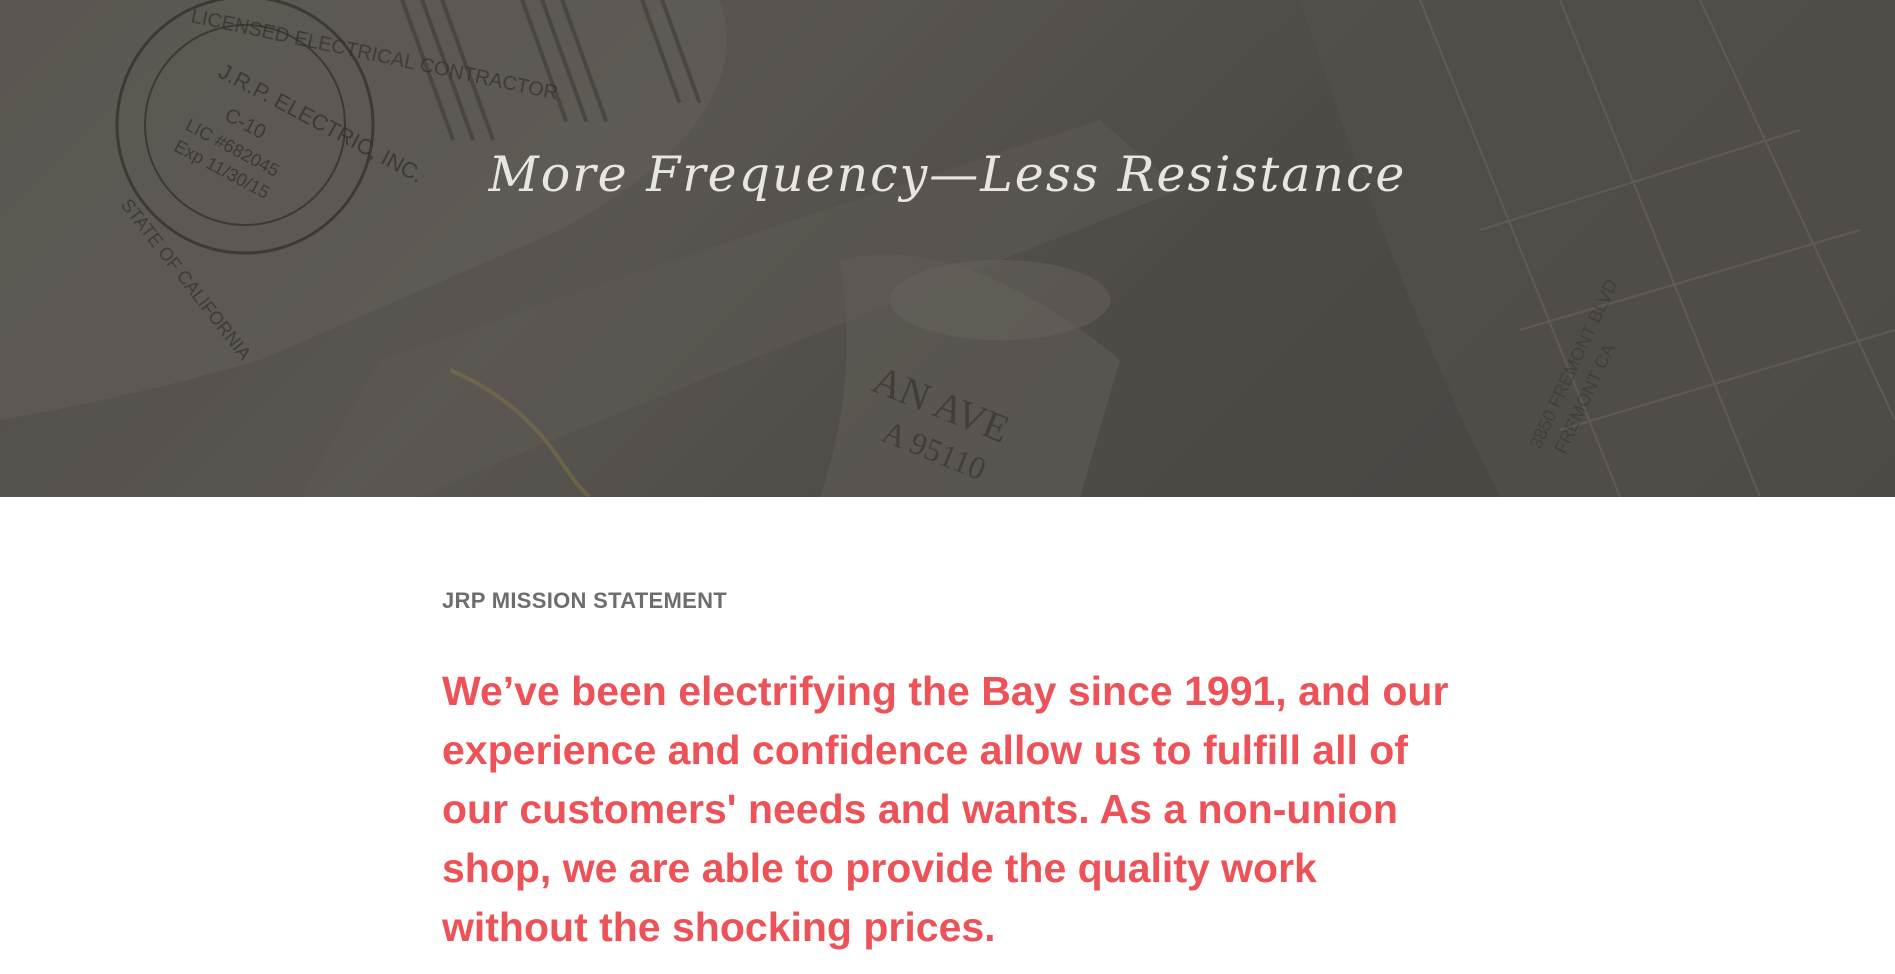 This screenshot has width=1895, height=974. I want to click on hero-title: More Frequency—Less Resistance, so click(947, 174).